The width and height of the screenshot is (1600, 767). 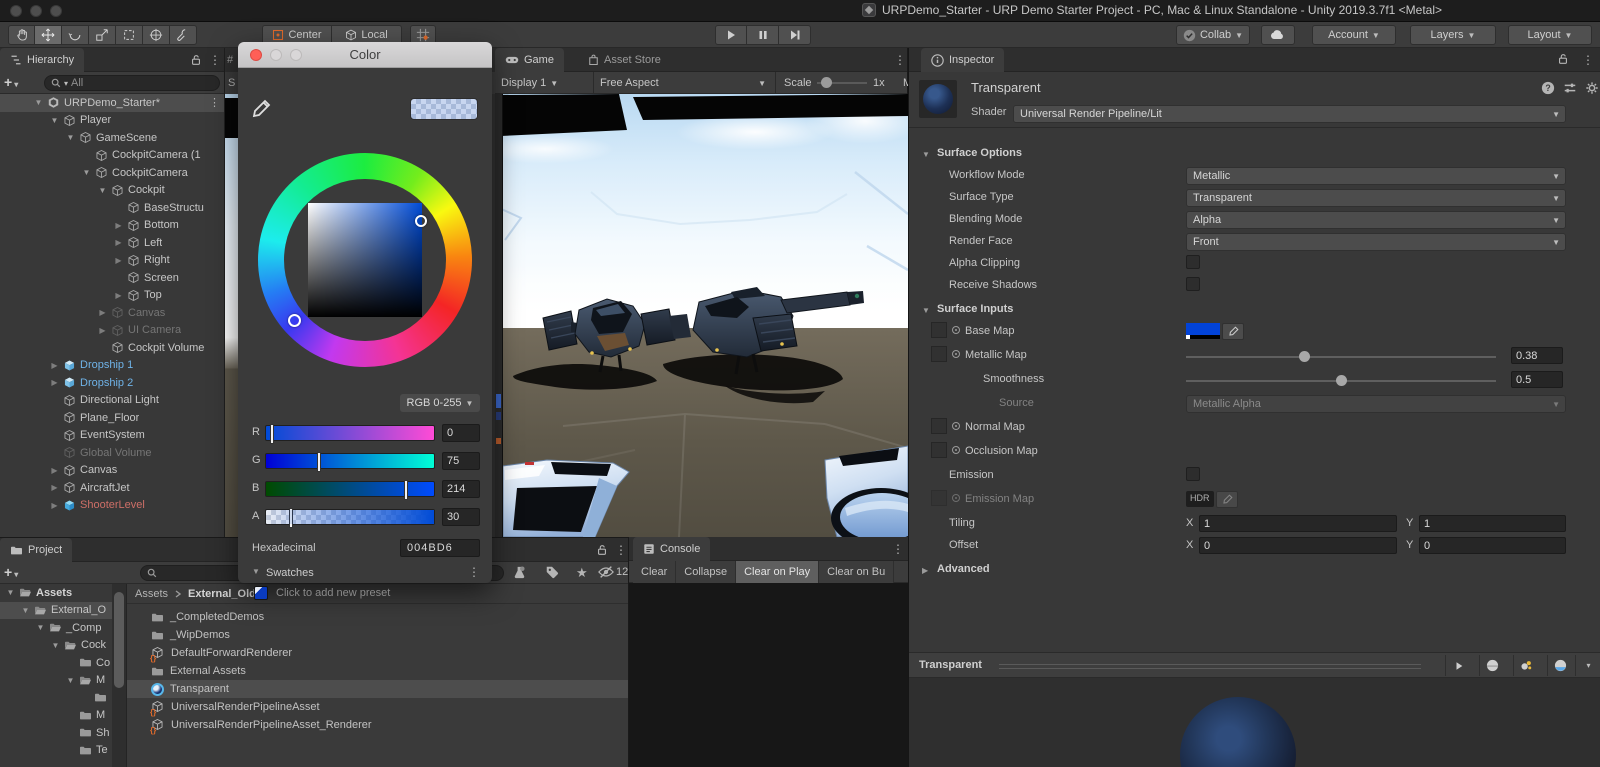 What do you see at coordinates (290, 573) in the screenshot?
I see `swatches-header: Swatches` at bounding box center [290, 573].